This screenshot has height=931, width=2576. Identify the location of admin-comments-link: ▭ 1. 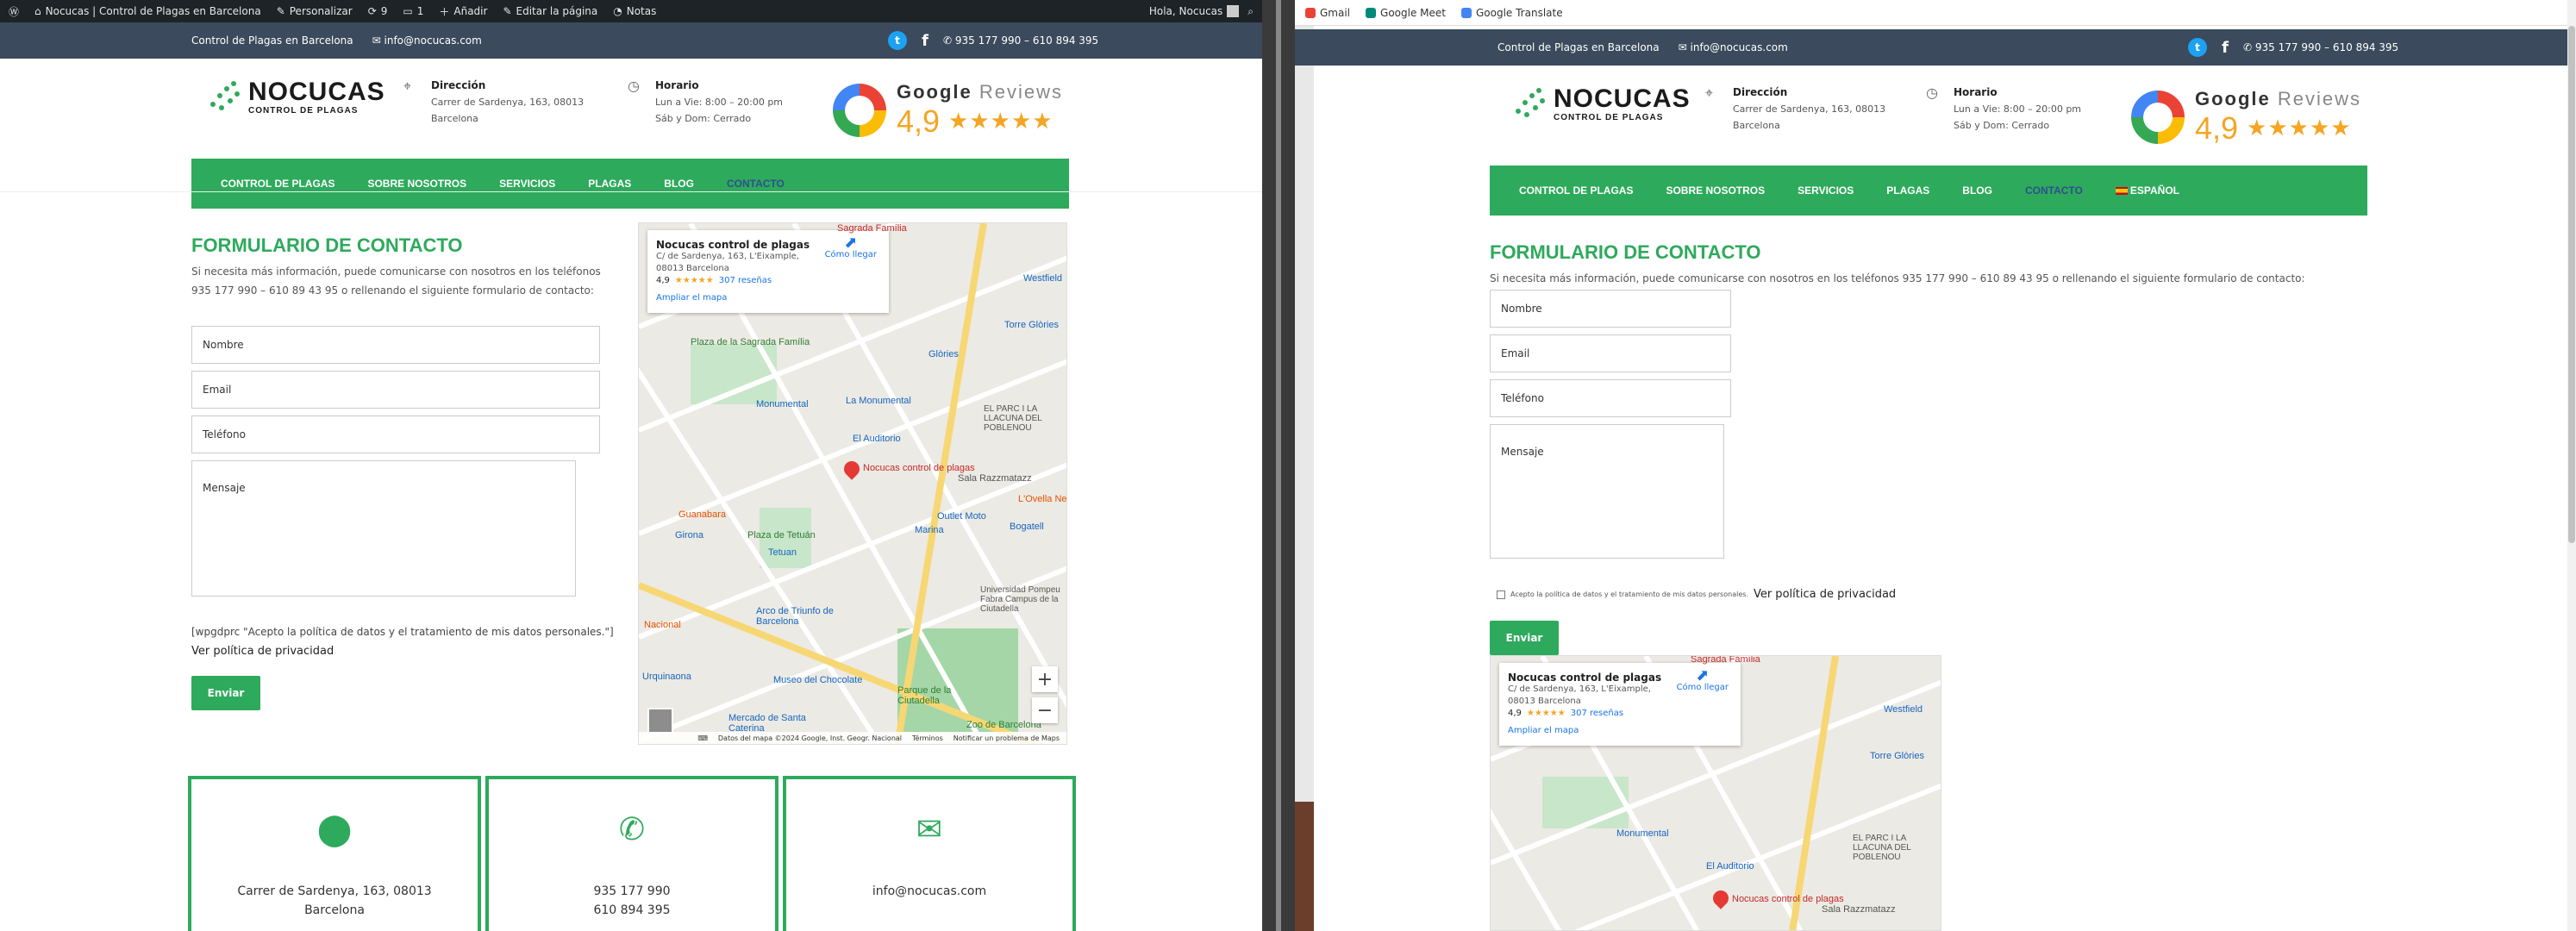
(413, 11).